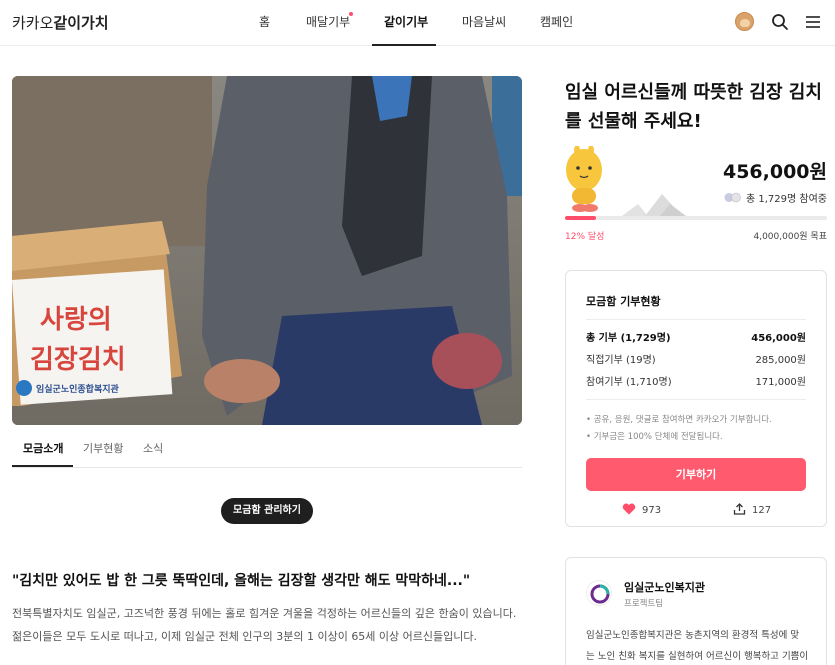  I want to click on total-donation-label: 총 기부 (1,729명), so click(628, 338).